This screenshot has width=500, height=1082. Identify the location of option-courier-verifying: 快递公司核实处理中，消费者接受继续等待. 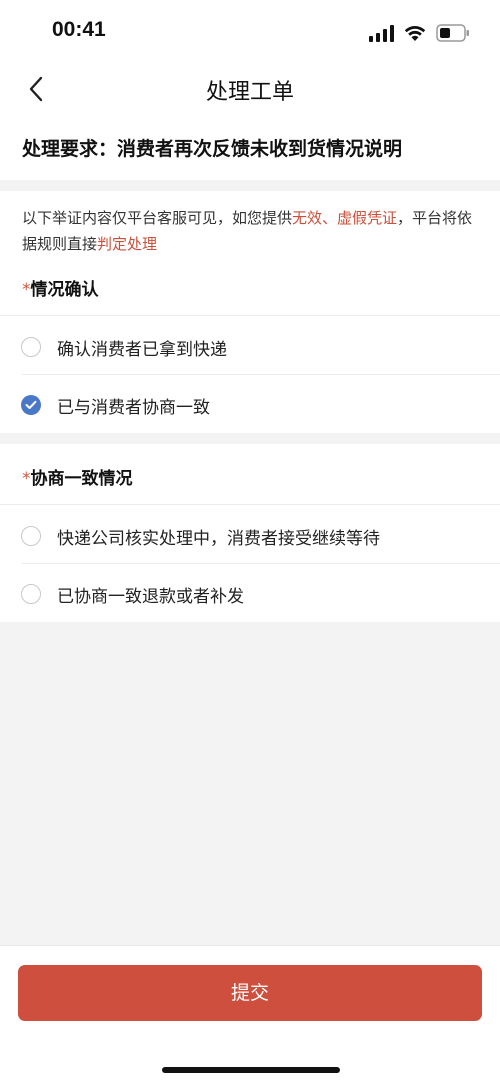
(250, 535).